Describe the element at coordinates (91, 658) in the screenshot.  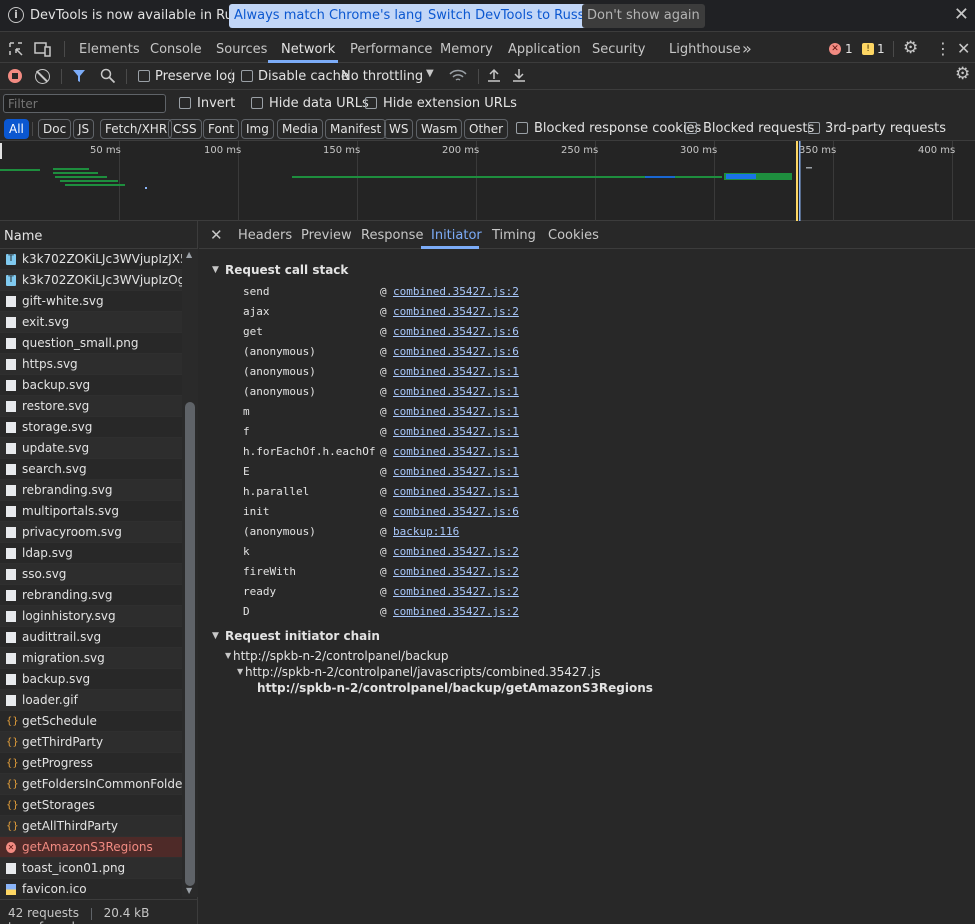
I see `request-row: migration.svg` at that location.